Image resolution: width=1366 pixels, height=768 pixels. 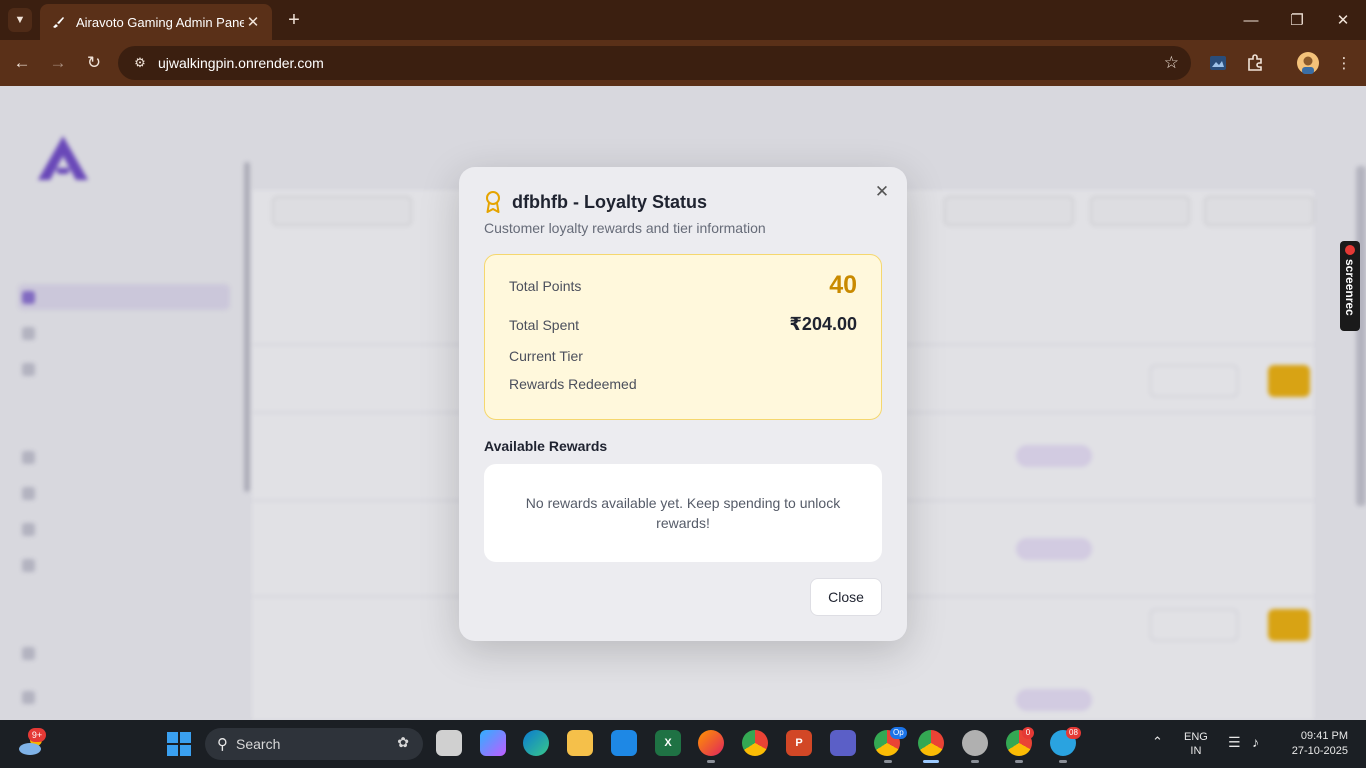 What do you see at coordinates (1157, 742) in the screenshot?
I see `tray-overflow-chevron-icon: ⌃` at bounding box center [1157, 742].